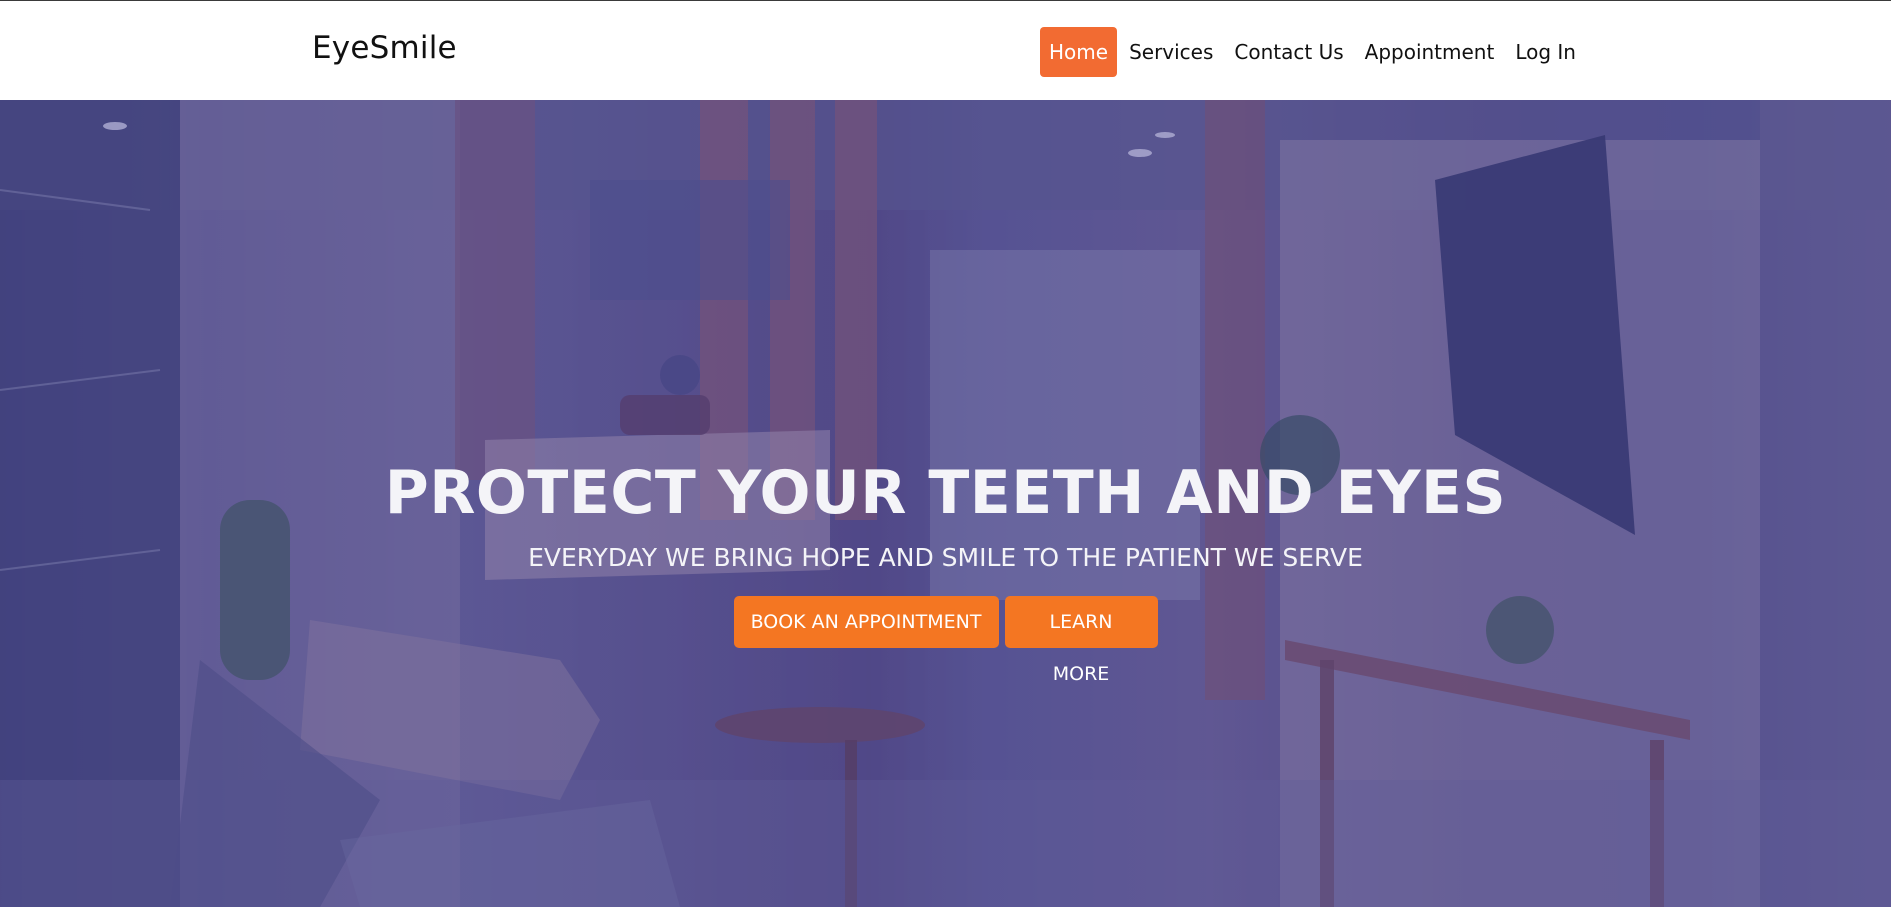  I want to click on nav-item-log-in: Log In, so click(1545, 52).